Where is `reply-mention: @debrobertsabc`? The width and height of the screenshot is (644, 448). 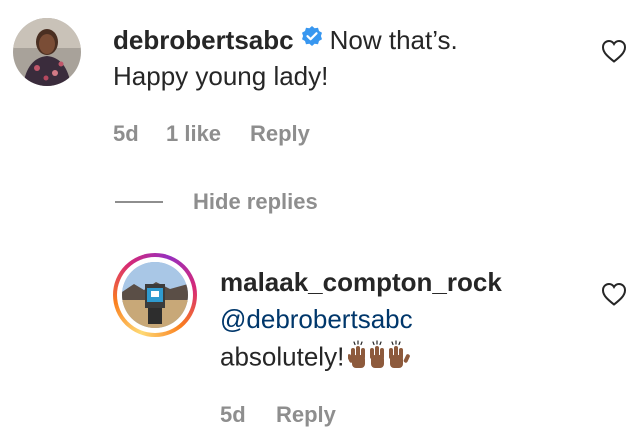 reply-mention: @debrobertsabc is located at coordinates (316, 319).